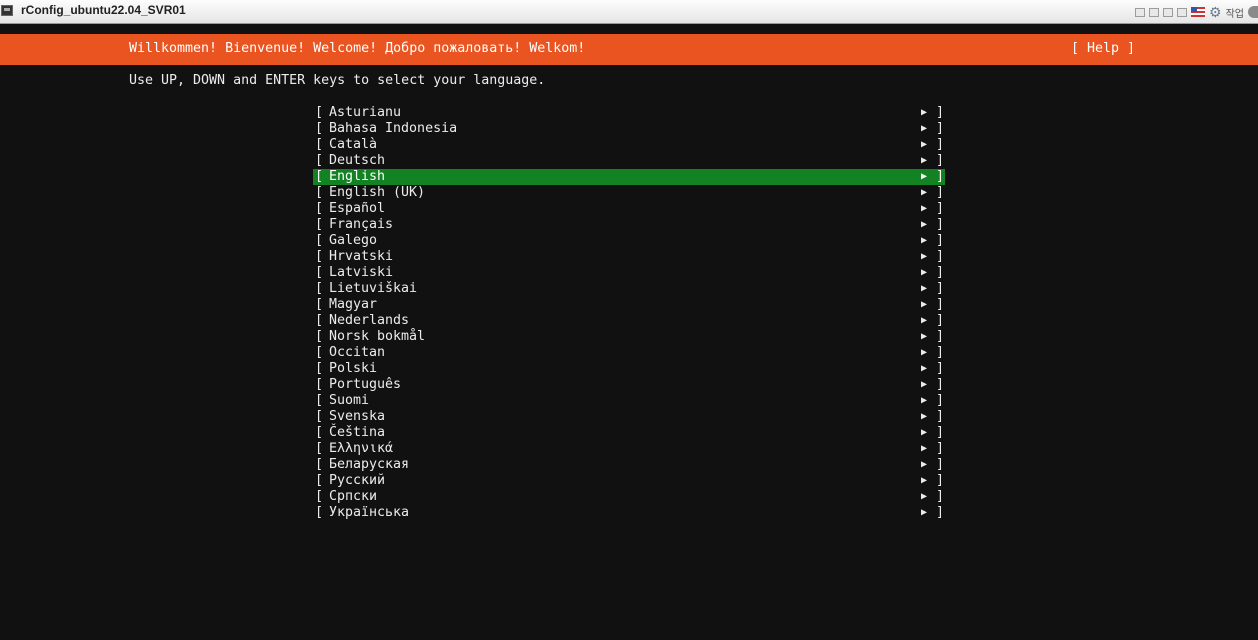  Describe the element at coordinates (1154, 12) in the screenshot. I see `minimize-window-icon` at that location.